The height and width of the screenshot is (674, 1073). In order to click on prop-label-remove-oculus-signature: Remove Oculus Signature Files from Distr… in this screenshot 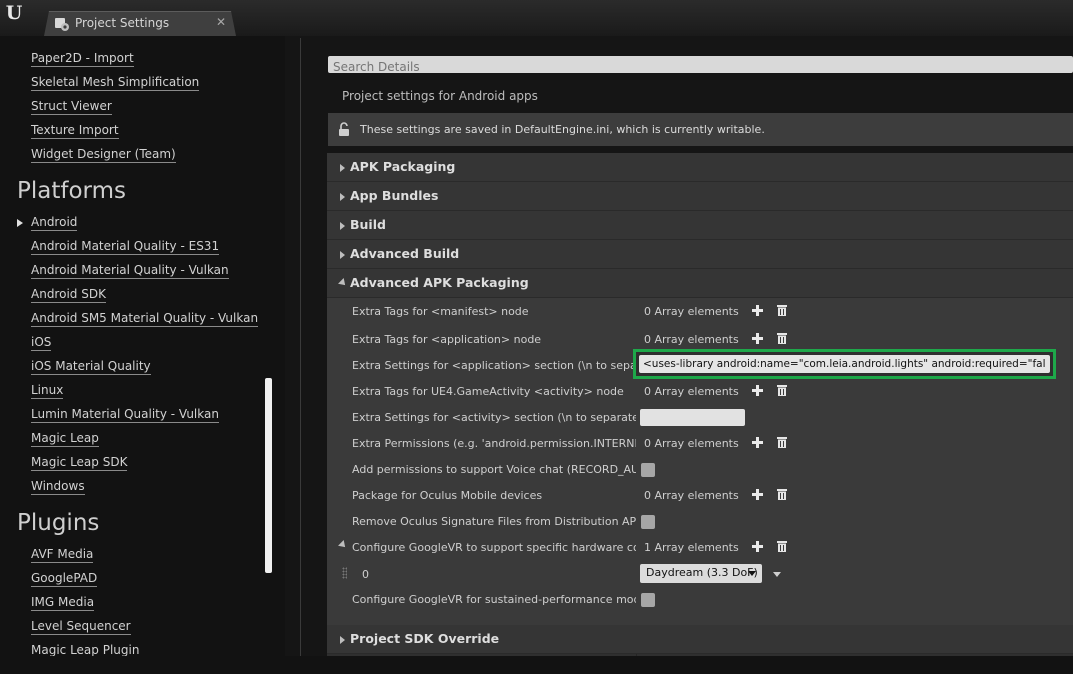, I will do `click(494, 521)`.